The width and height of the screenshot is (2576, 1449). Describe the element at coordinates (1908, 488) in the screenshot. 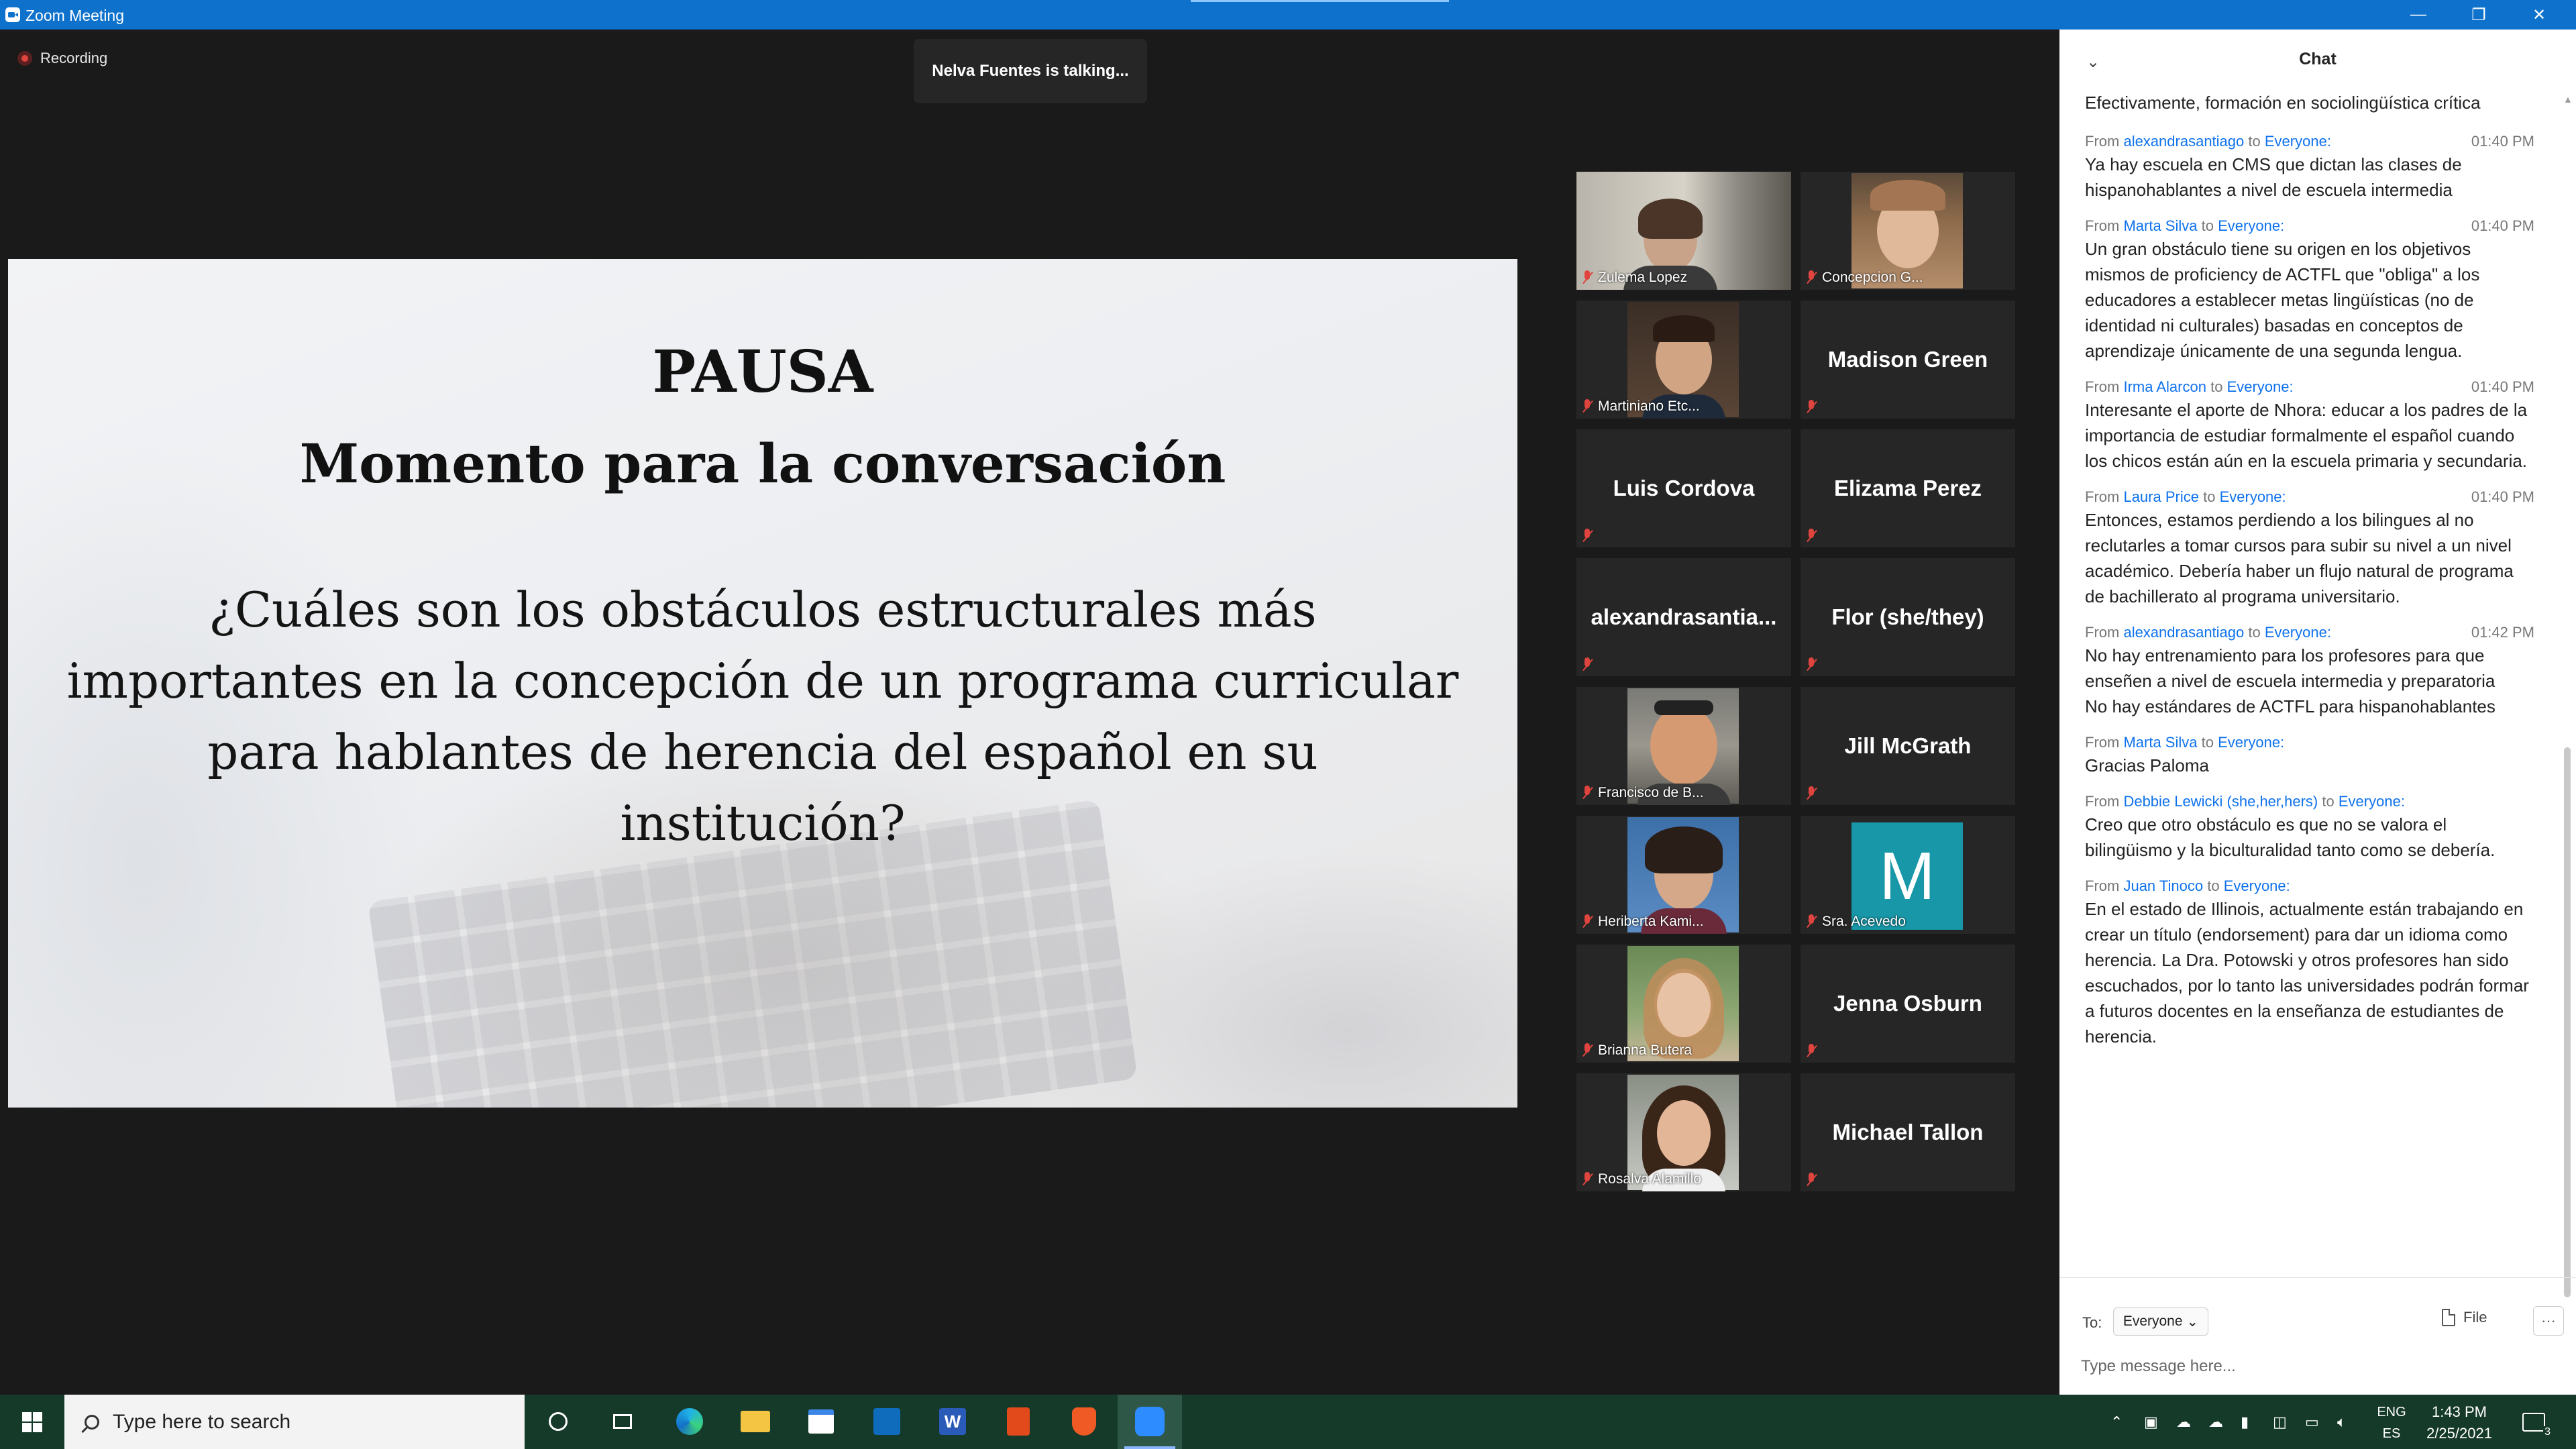

I see `participant-tile: Elizama Perez` at that location.